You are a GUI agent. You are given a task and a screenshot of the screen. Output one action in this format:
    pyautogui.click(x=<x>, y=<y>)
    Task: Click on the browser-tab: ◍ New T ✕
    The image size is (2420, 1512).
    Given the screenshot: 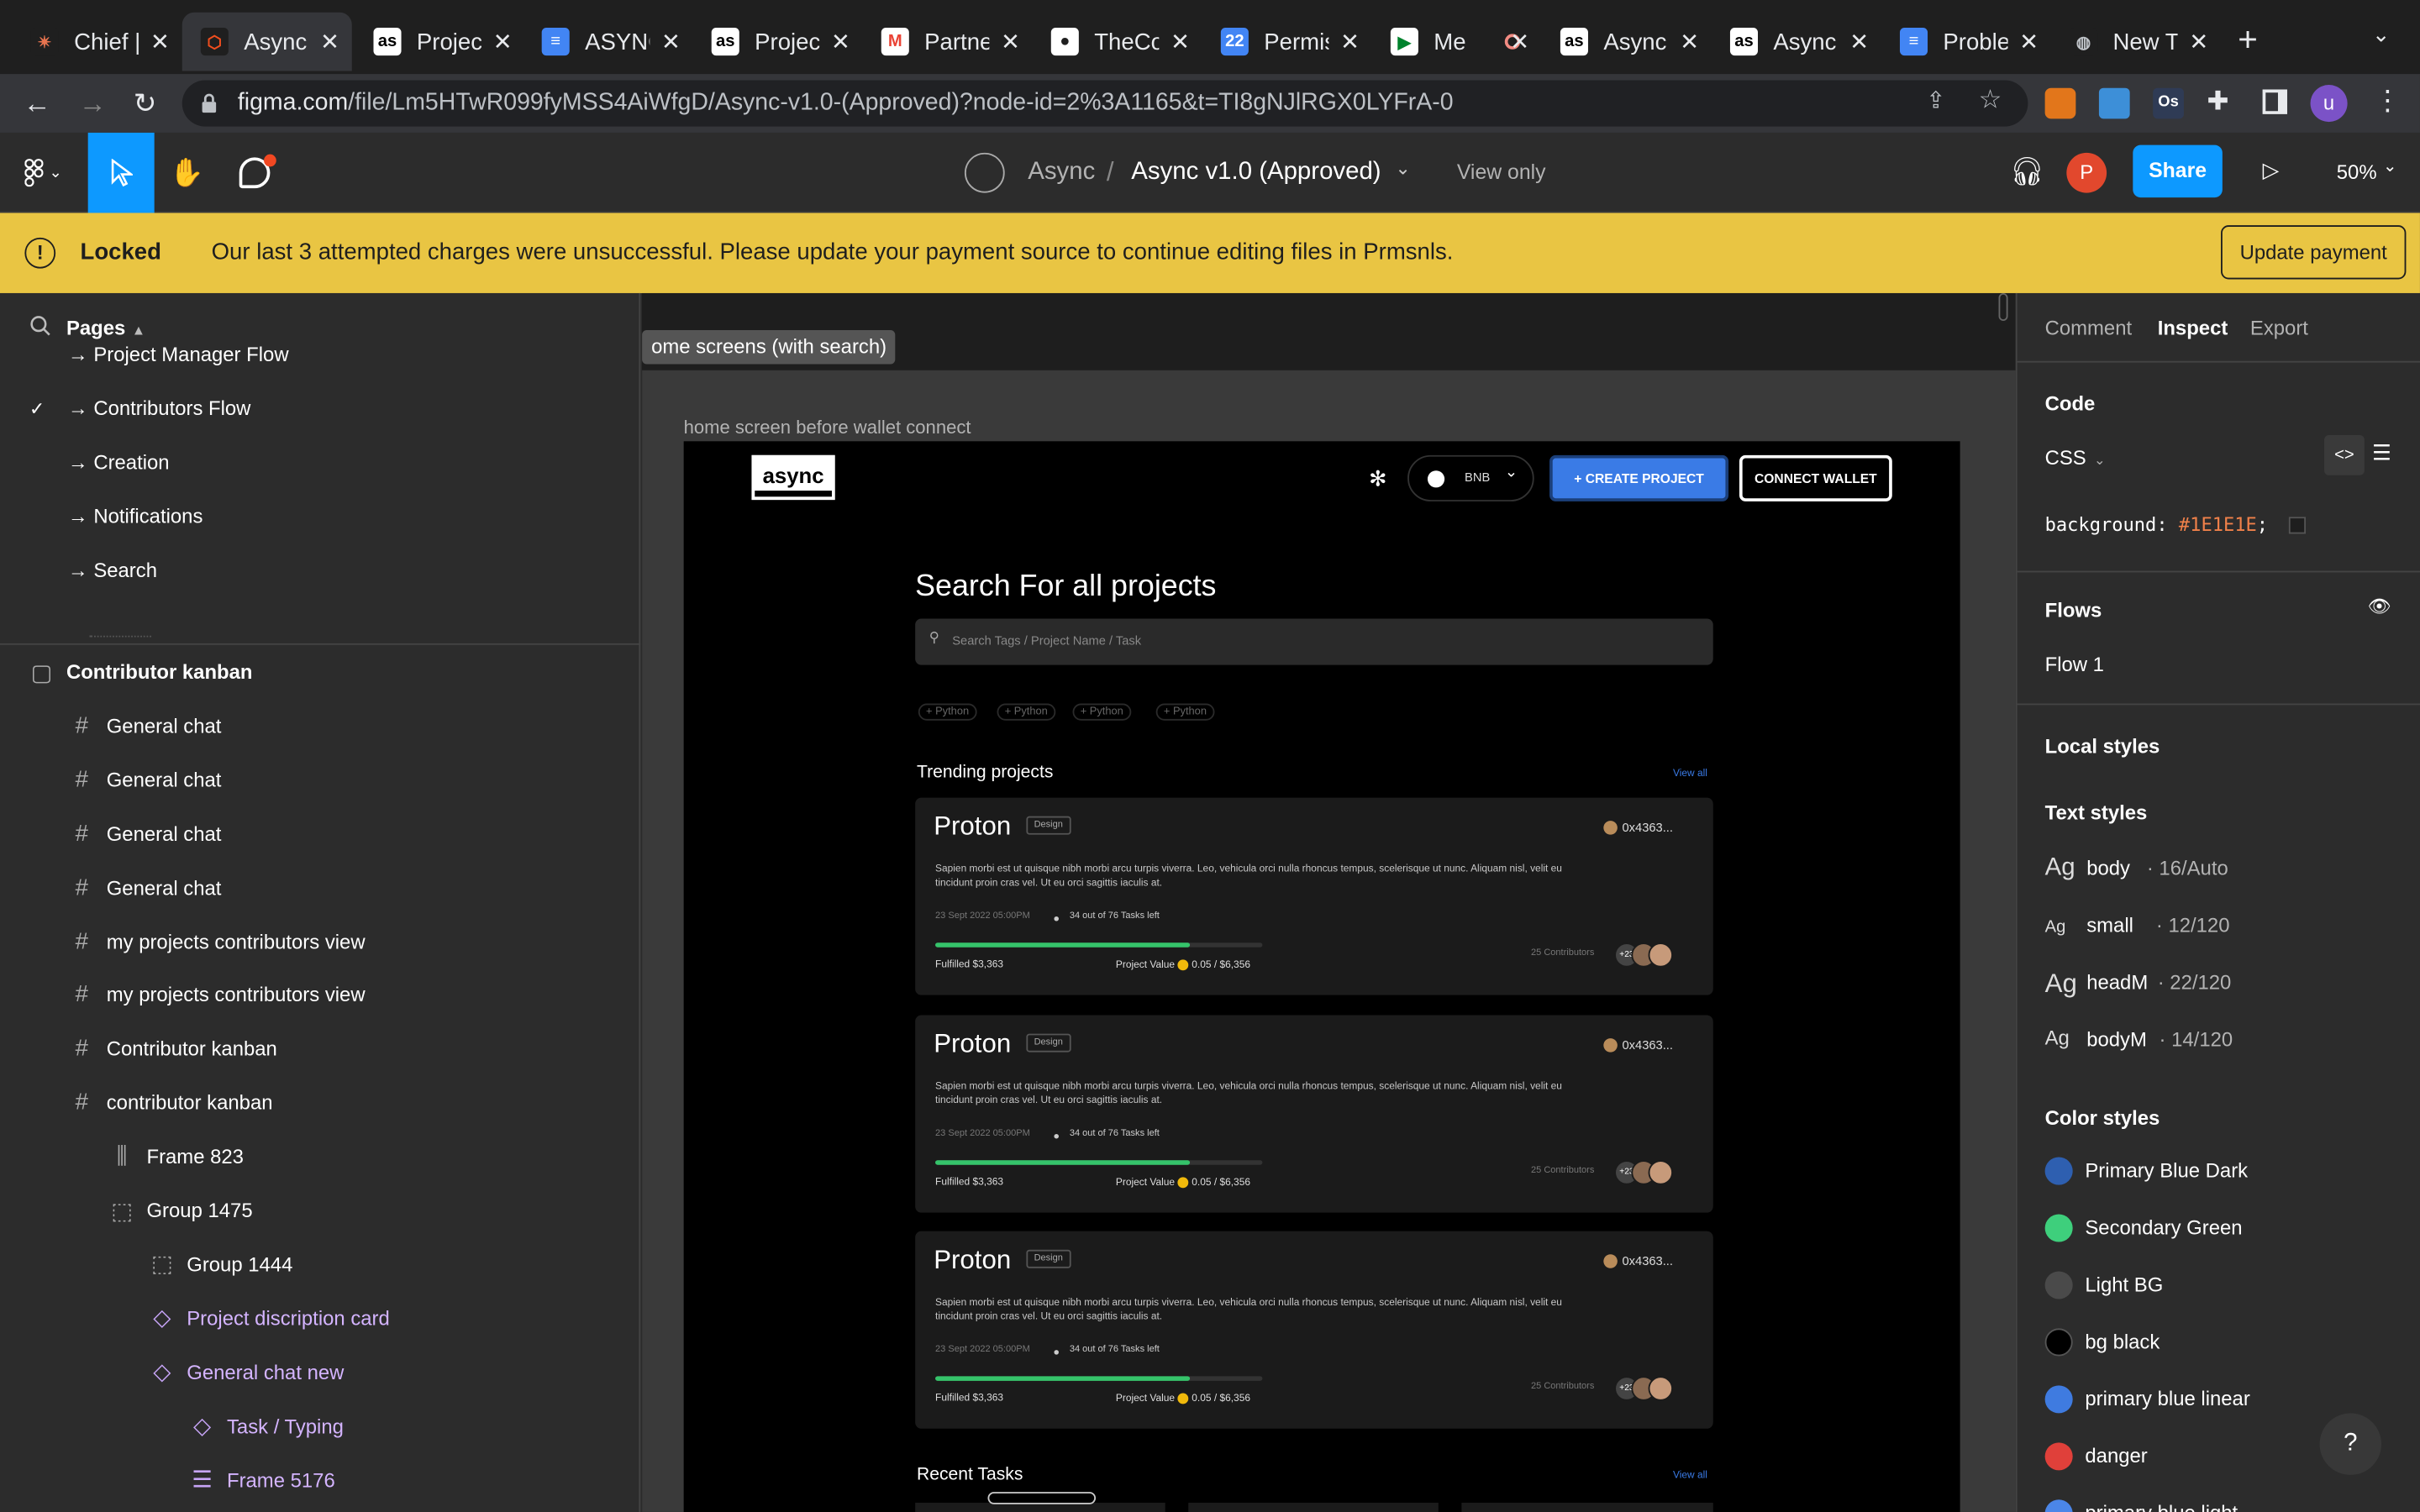 What is the action you would take?
    pyautogui.click(x=2136, y=42)
    